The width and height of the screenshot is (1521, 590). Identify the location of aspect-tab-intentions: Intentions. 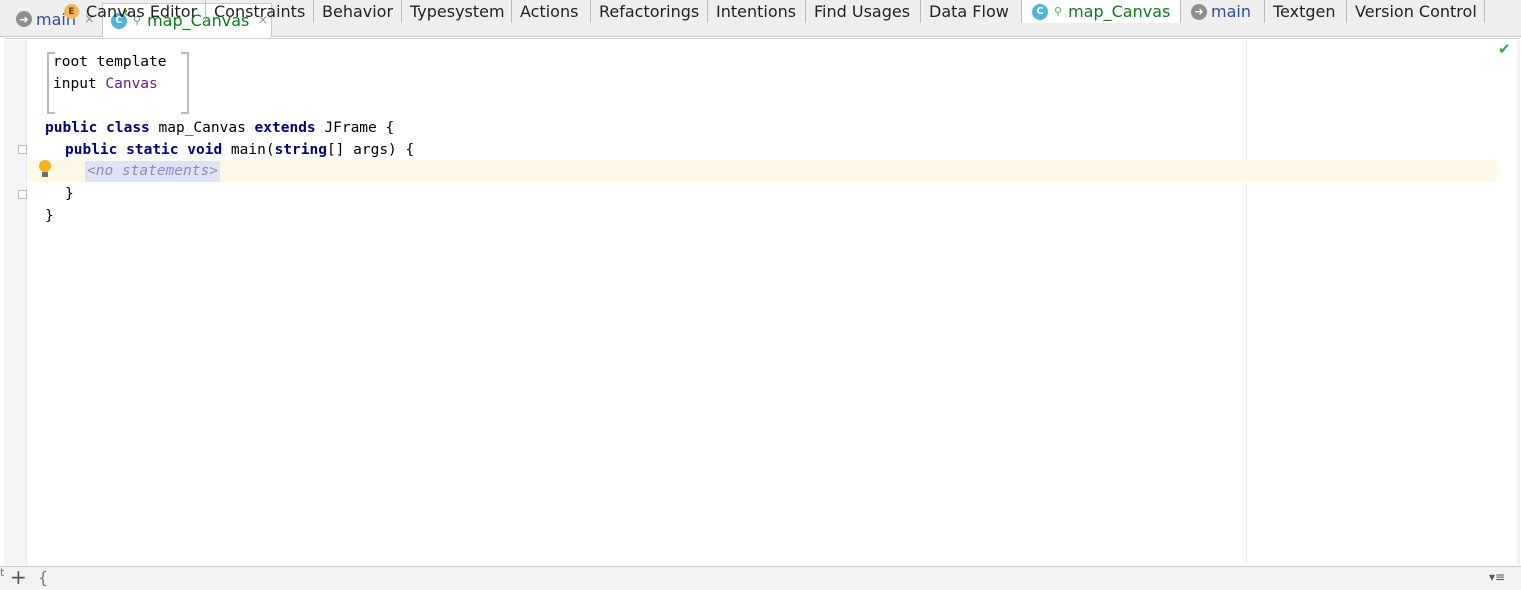
(757, 11).